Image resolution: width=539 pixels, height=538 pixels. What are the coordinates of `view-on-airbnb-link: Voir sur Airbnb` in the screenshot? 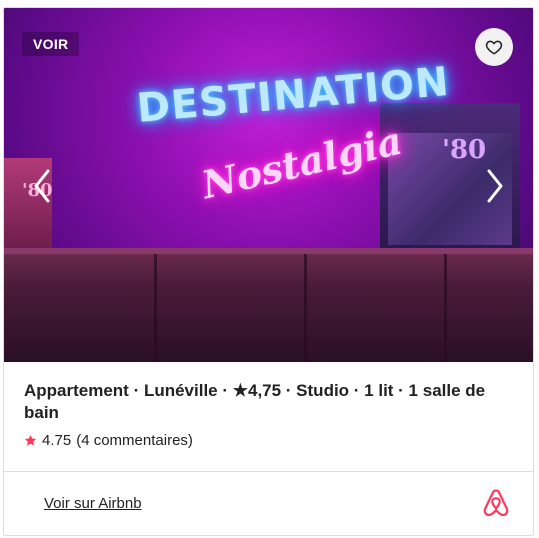 It's located at (93, 503).